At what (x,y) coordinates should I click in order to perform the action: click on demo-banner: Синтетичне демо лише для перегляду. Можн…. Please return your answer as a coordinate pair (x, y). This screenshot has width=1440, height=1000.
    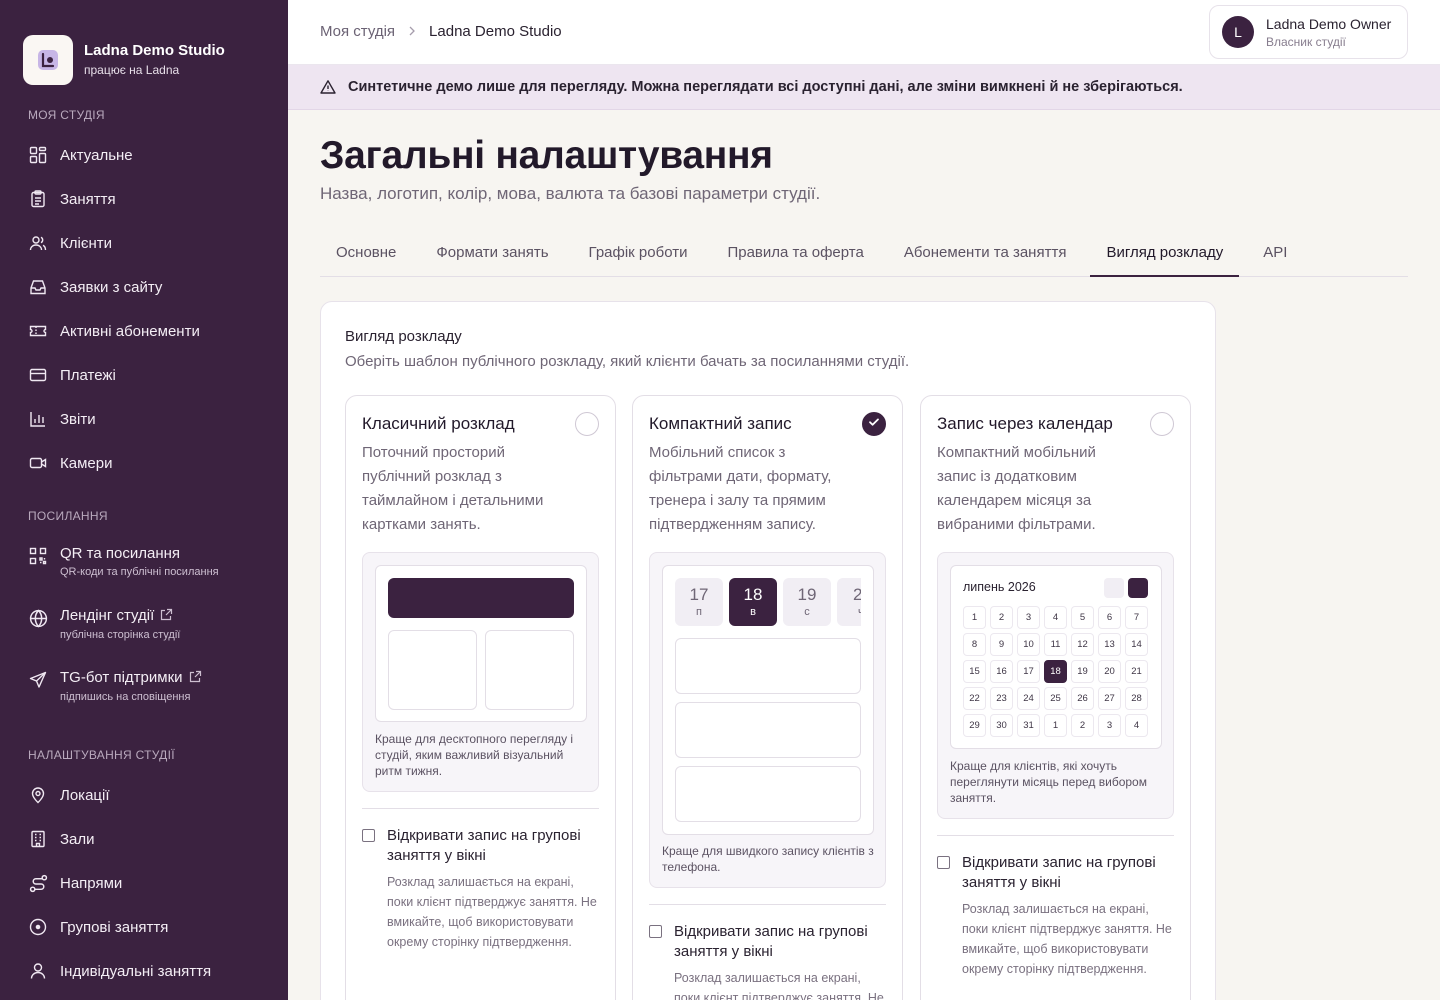
    Looking at the image, I should click on (864, 87).